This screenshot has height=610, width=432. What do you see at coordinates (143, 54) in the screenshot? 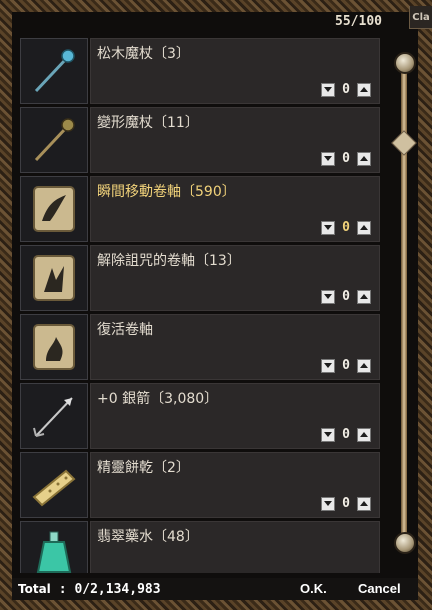
I see `item-name: 松木魔杖〔3〕` at bounding box center [143, 54].